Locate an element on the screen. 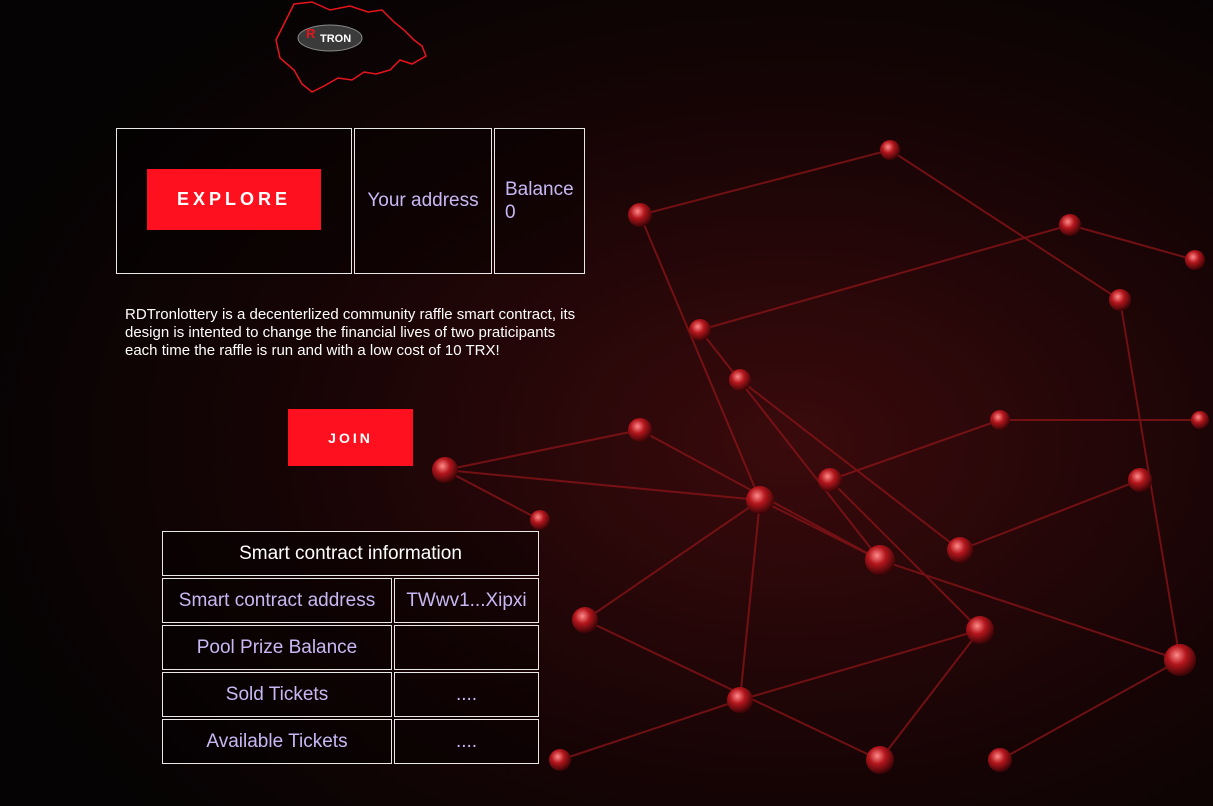 The height and width of the screenshot is (806, 1213). balance-value: 0 is located at coordinates (510, 212).